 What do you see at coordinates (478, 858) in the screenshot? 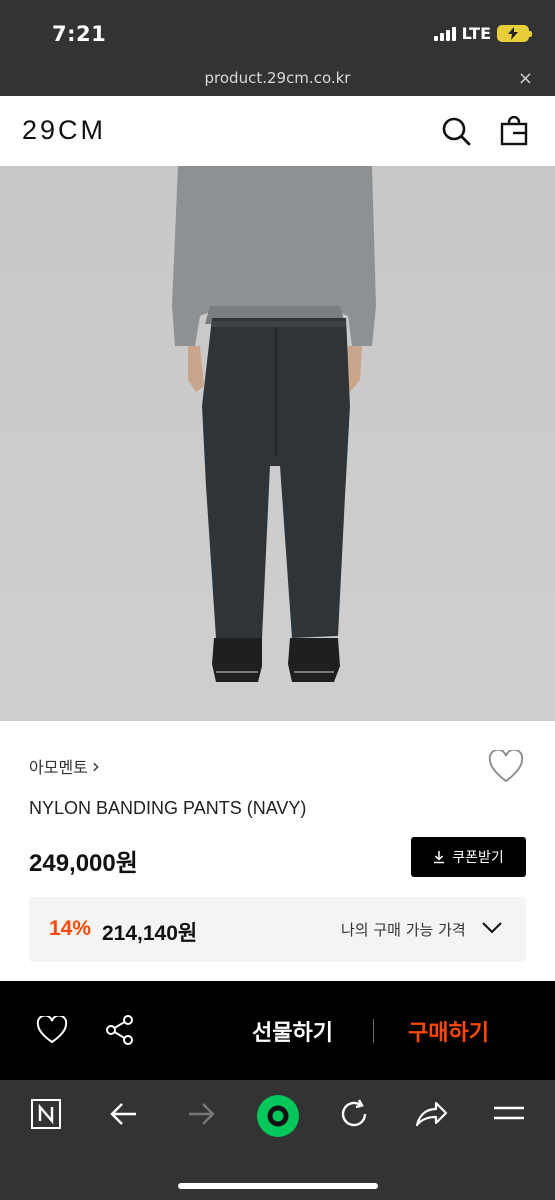
I see `coupon-label: 쿠폰받기` at bounding box center [478, 858].